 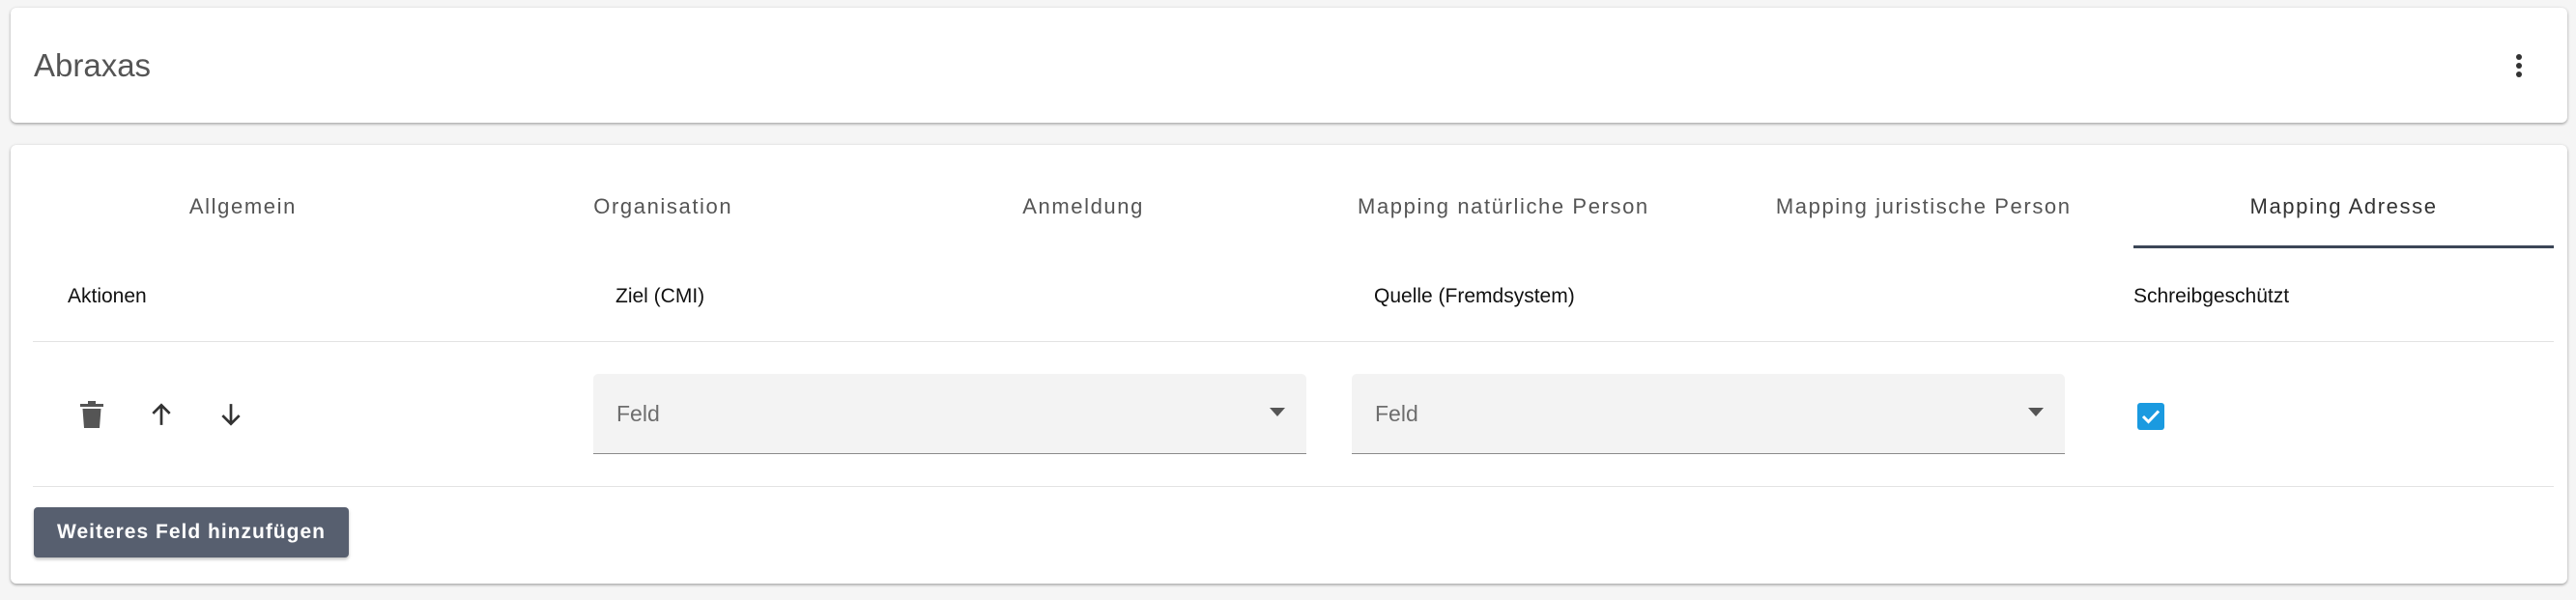 What do you see at coordinates (660, 296) in the screenshot?
I see `column-header-ziel: Ziel (CMI)` at bounding box center [660, 296].